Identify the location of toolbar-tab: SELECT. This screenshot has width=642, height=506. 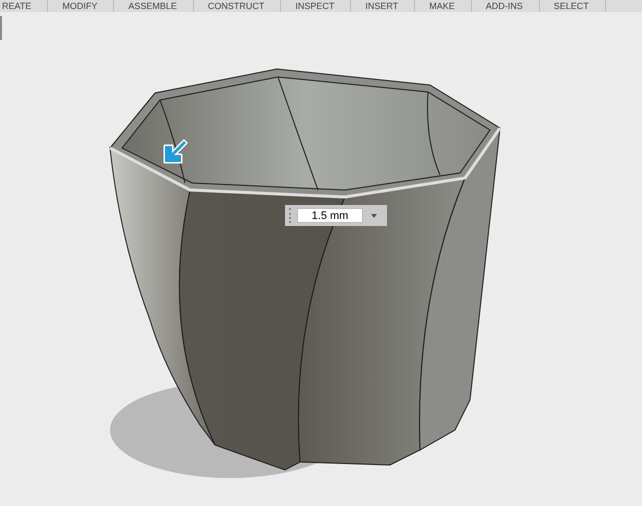
(573, 6).